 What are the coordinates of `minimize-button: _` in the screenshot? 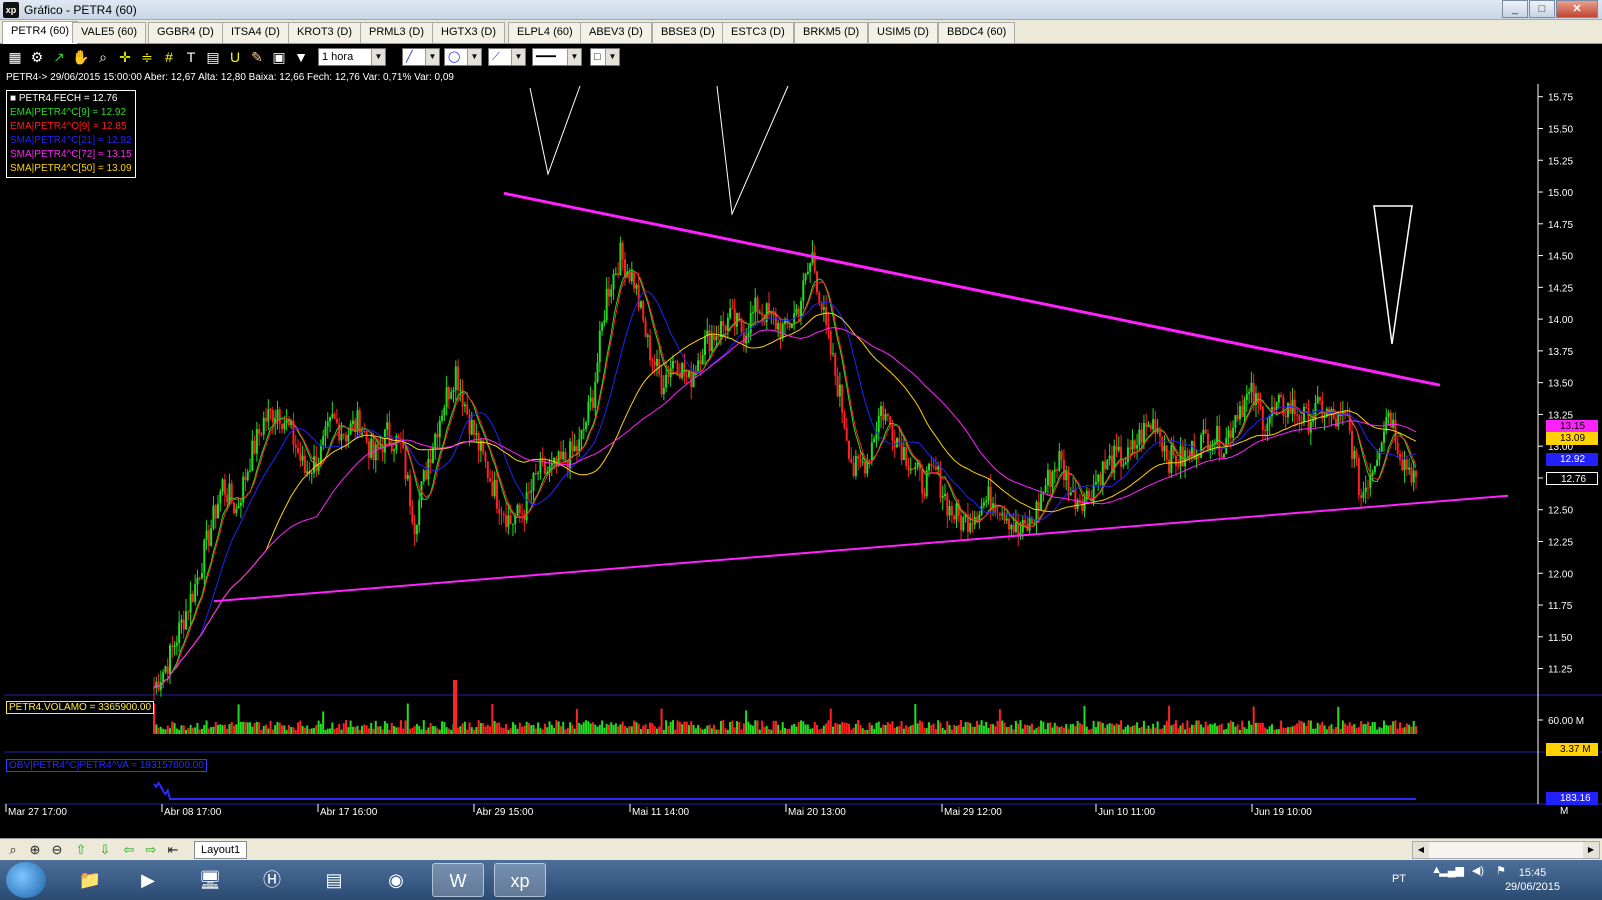 It's located at (1515, 9).